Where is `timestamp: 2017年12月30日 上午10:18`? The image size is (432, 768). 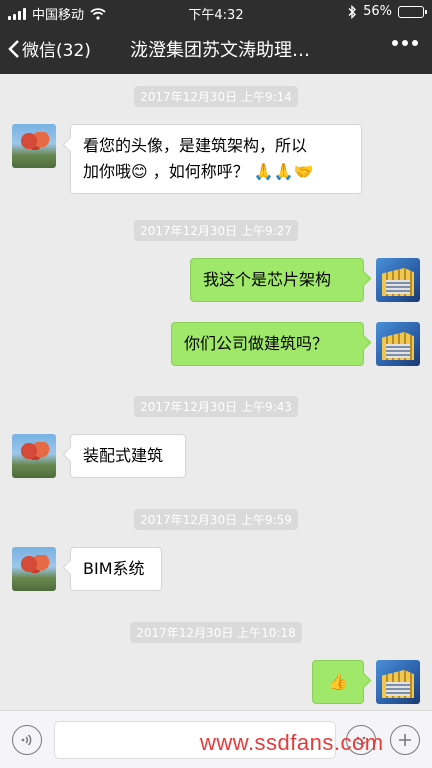
timestamp: 2017年12月30日 上午10:18 is located at coordinates (216, 632).